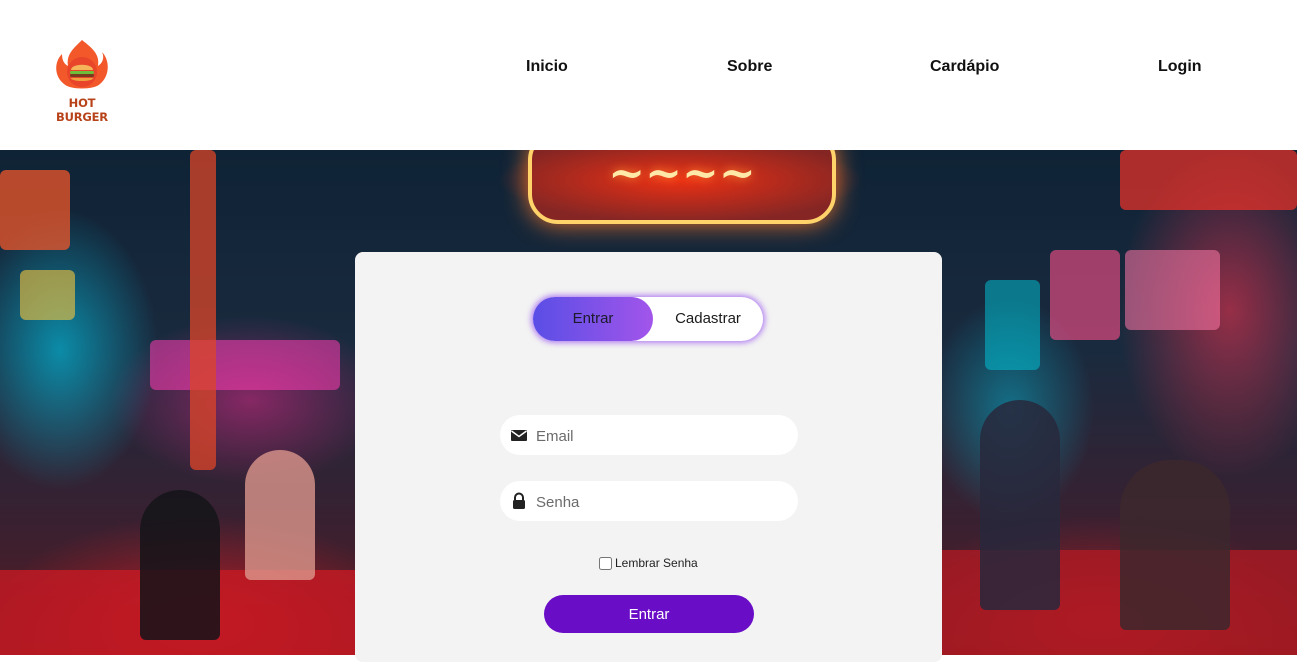 The image size is (1297, 662). Describe the element at coordinates (661, 436) in the screenshot. I see `email-input` at that location.